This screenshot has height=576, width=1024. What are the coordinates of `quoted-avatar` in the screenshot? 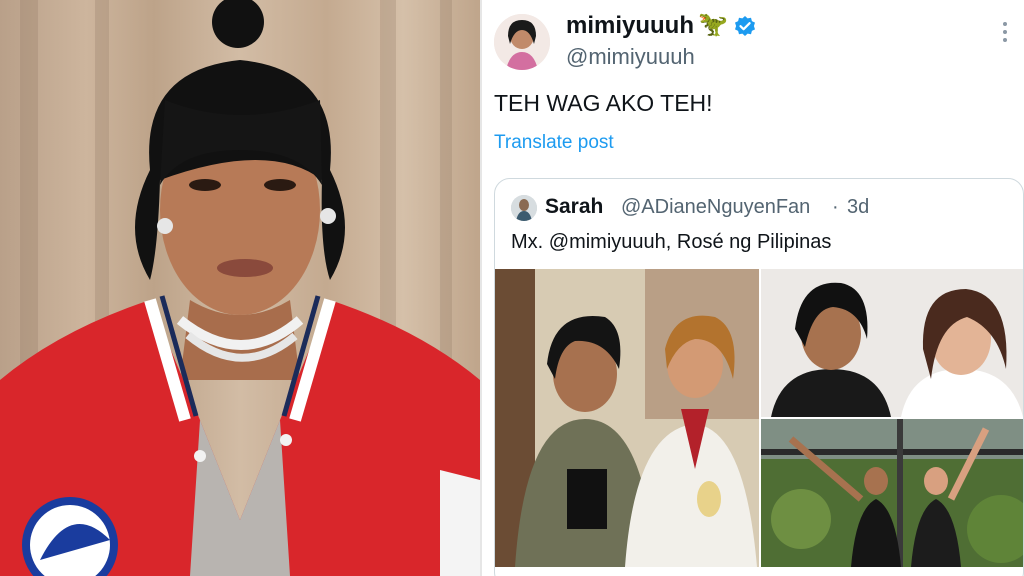 It's located at (524, 208).